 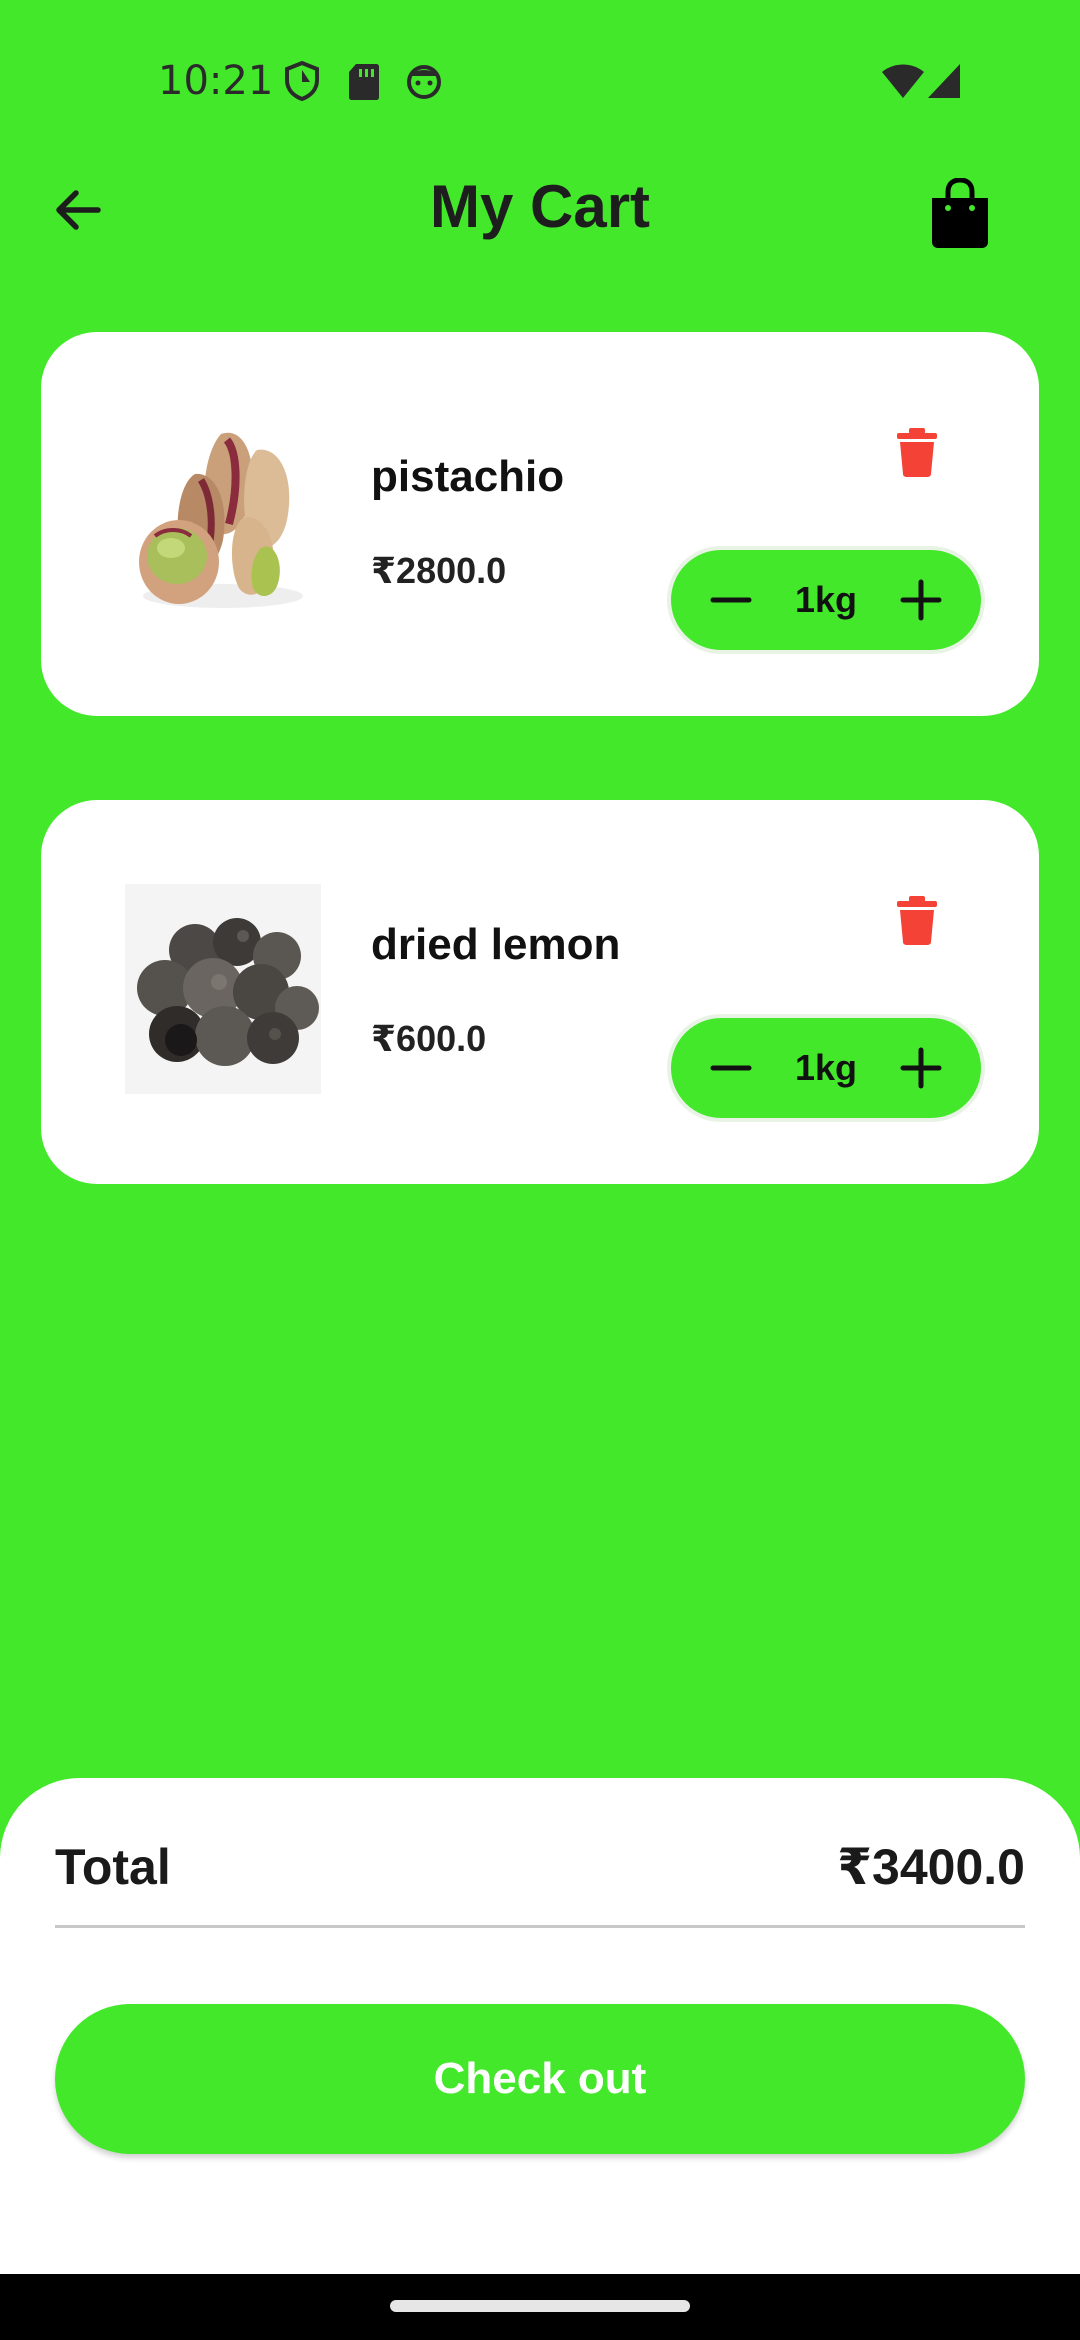 I want to click on shopping-bag-icon, so click(x=960, y=212).